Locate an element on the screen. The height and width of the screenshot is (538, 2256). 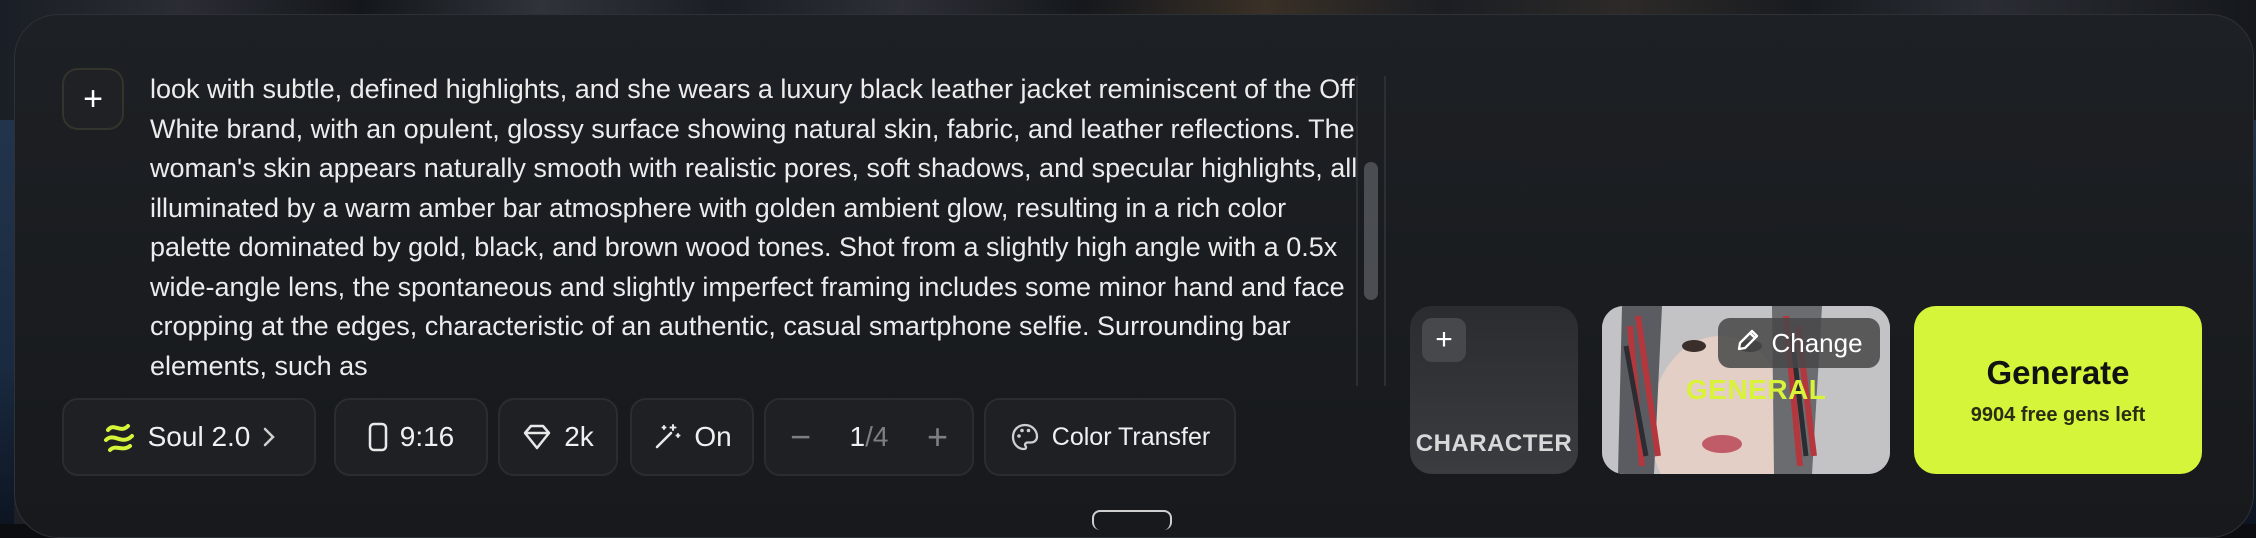
magic-wand-icon is located at coordinates (667, 437).